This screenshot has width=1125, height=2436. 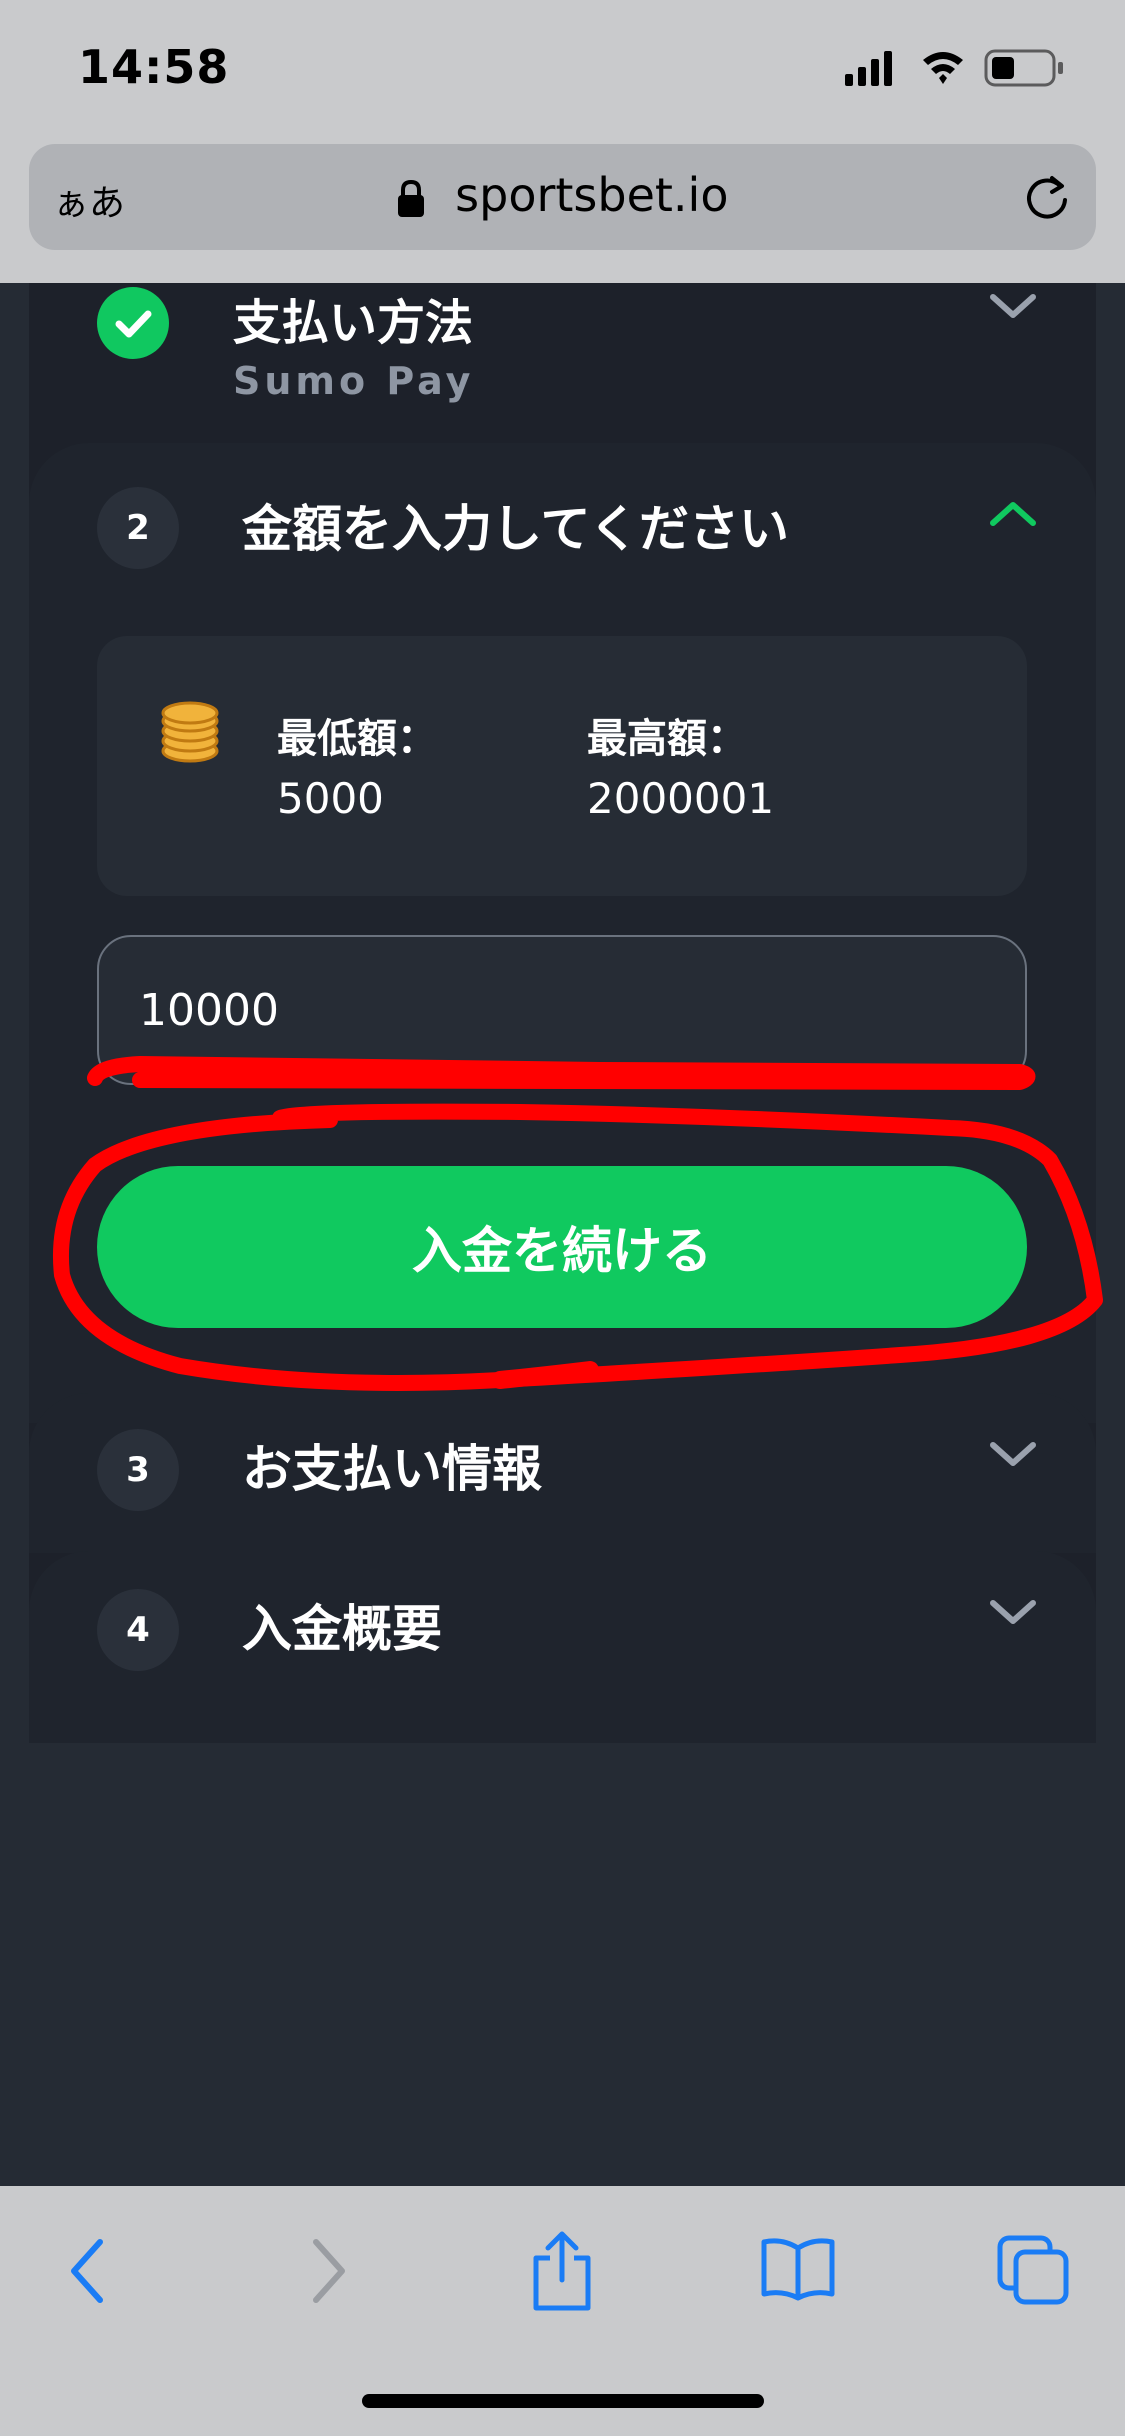 What do you see at coordinates (138, 1470) in the screenshot?
I see `step3-number: 3` at bounding box center [138, 1470].